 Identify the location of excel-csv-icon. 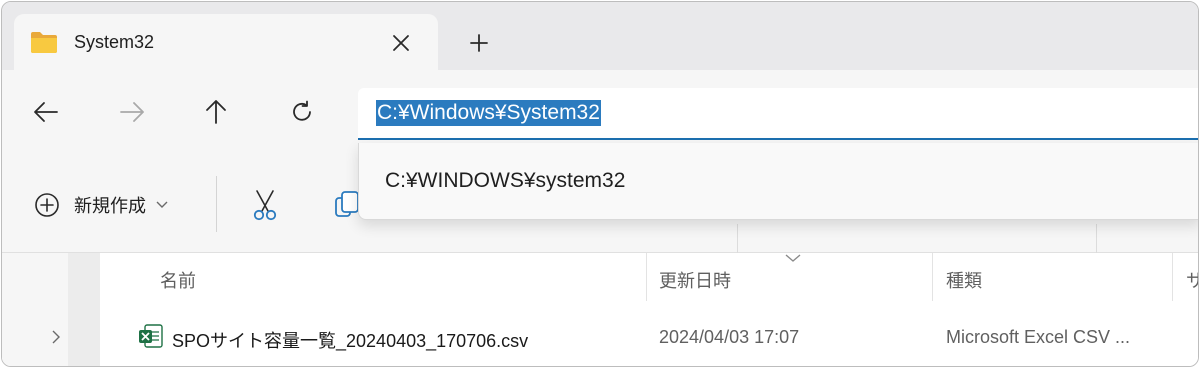
(151, 336).